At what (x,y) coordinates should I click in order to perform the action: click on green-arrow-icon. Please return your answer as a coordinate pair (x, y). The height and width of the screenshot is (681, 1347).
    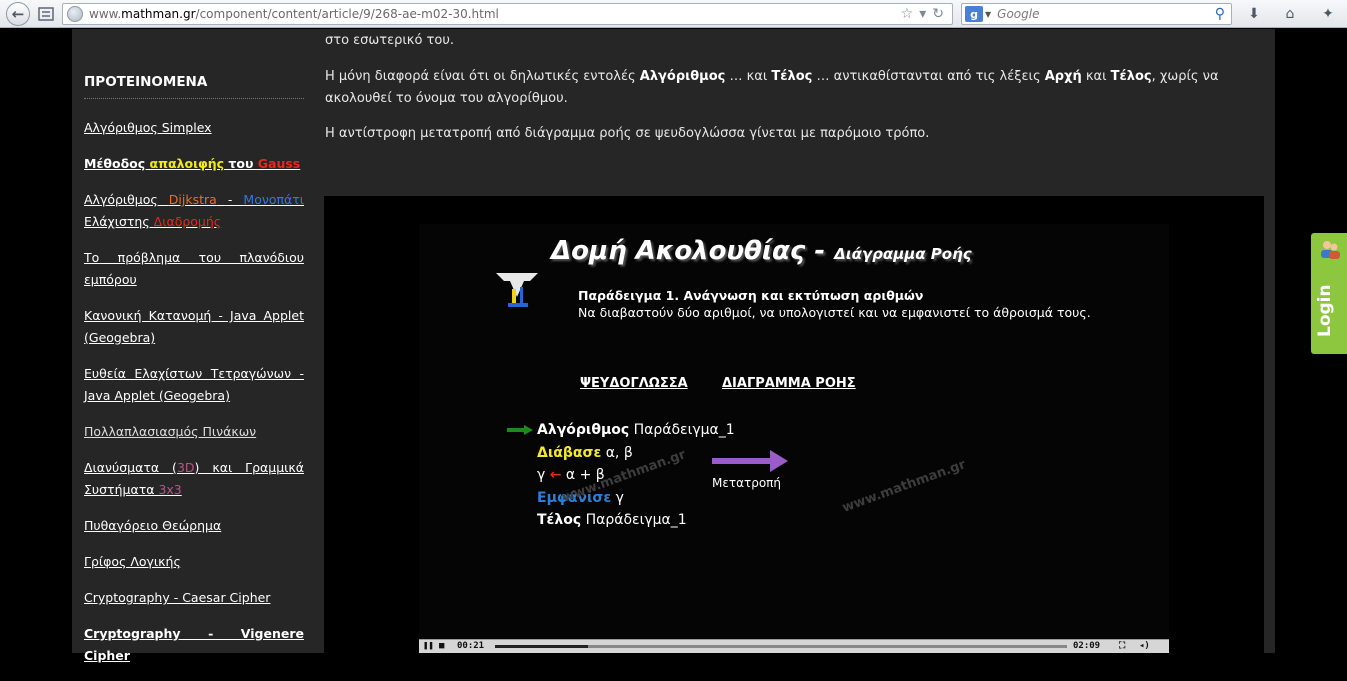
    Looking at the image, I should click on (520, 430).